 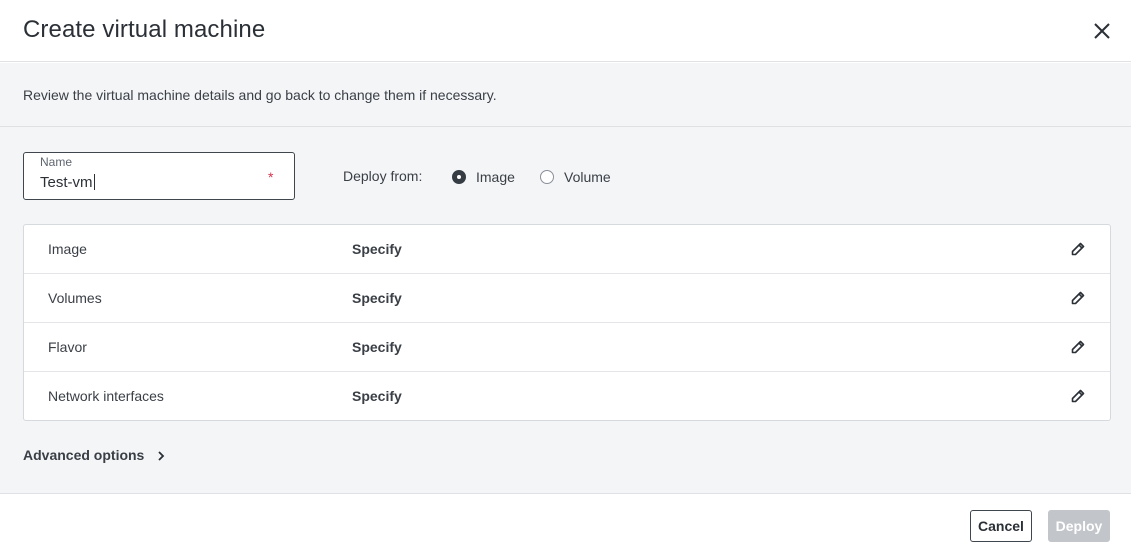 What do you see at coordinates (1102, 31) in the screenshot?
I see `close-icon` at bounding box center [1102, 31].